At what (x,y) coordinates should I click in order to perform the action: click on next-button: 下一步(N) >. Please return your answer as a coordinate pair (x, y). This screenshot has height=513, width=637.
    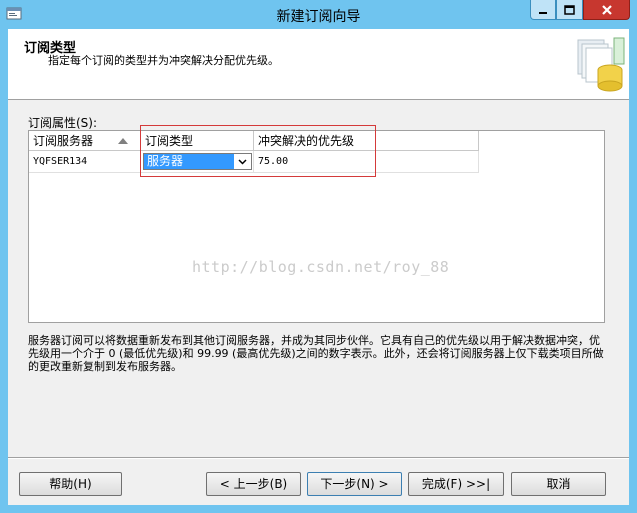
    Looking at the image, I should click on (354, 484).